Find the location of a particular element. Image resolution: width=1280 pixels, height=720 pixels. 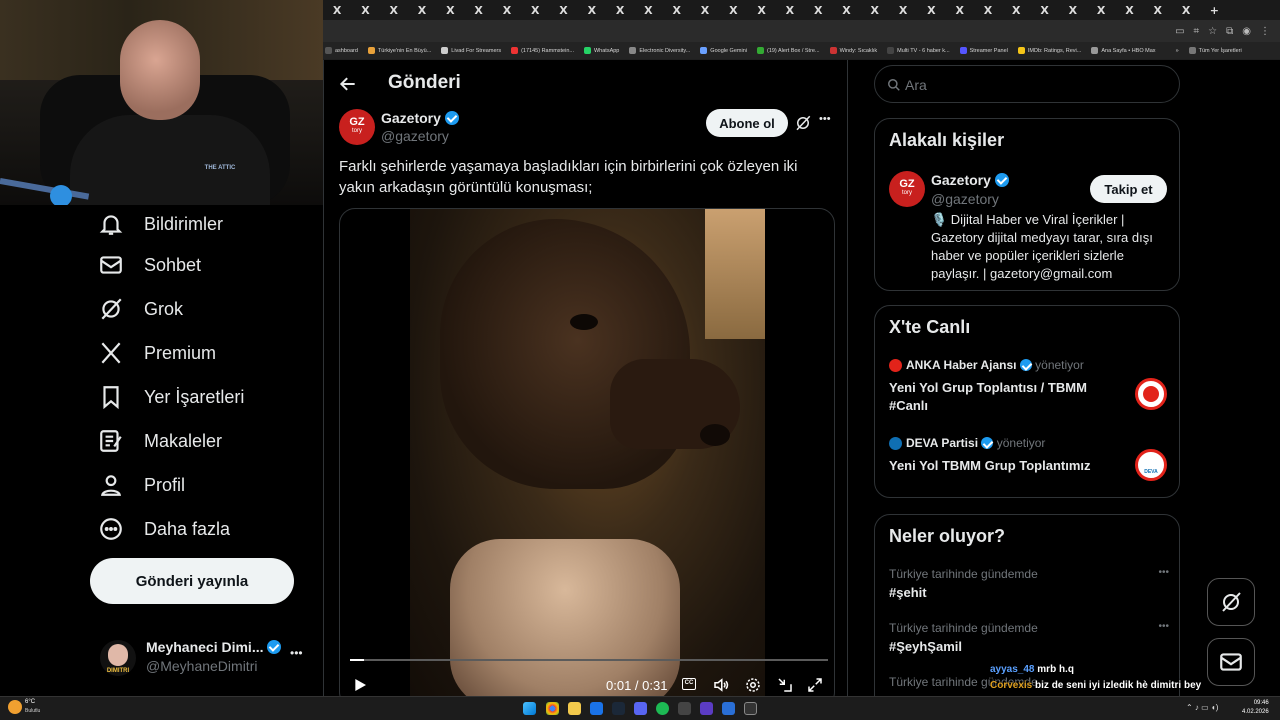

subscribe-button: Abone ol is located at coordinates (747, 123).